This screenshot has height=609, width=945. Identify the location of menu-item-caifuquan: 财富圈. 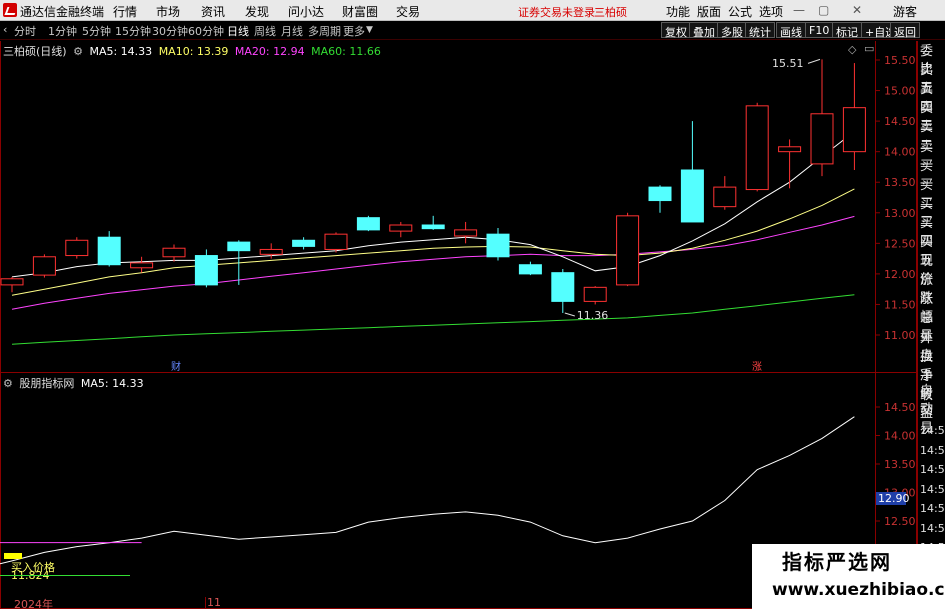
(360, 11).